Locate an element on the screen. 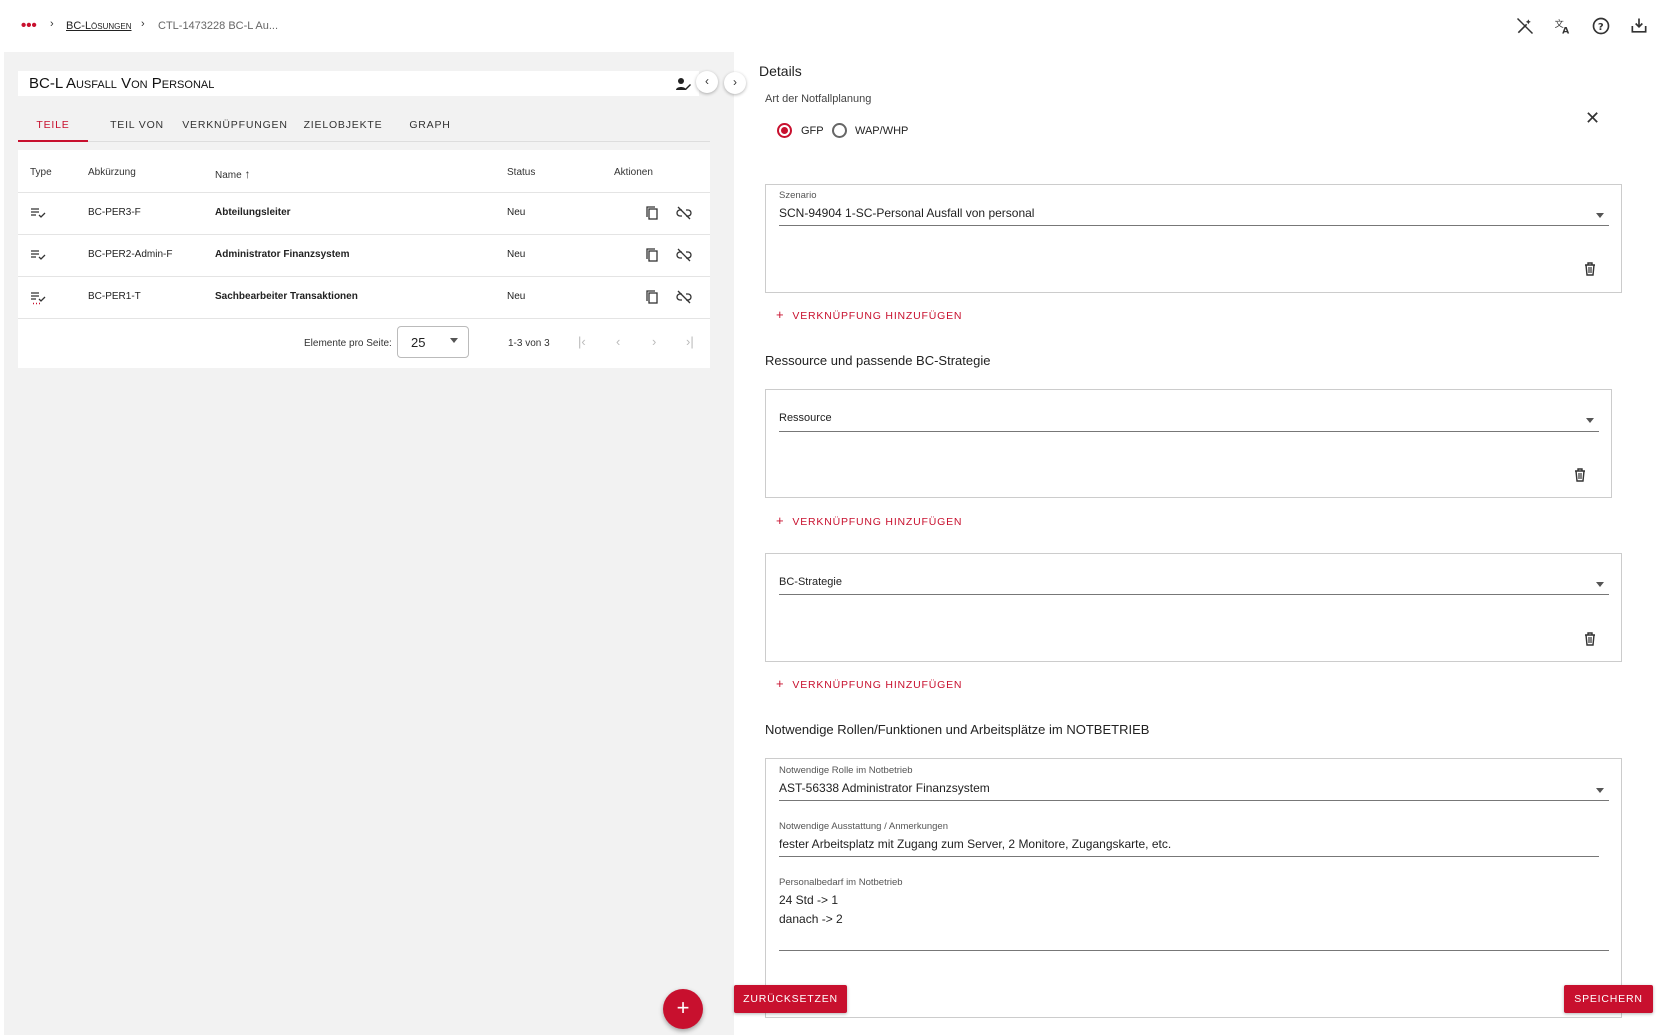  items-per-page-value: 25 is located at coordinates (418, 342).